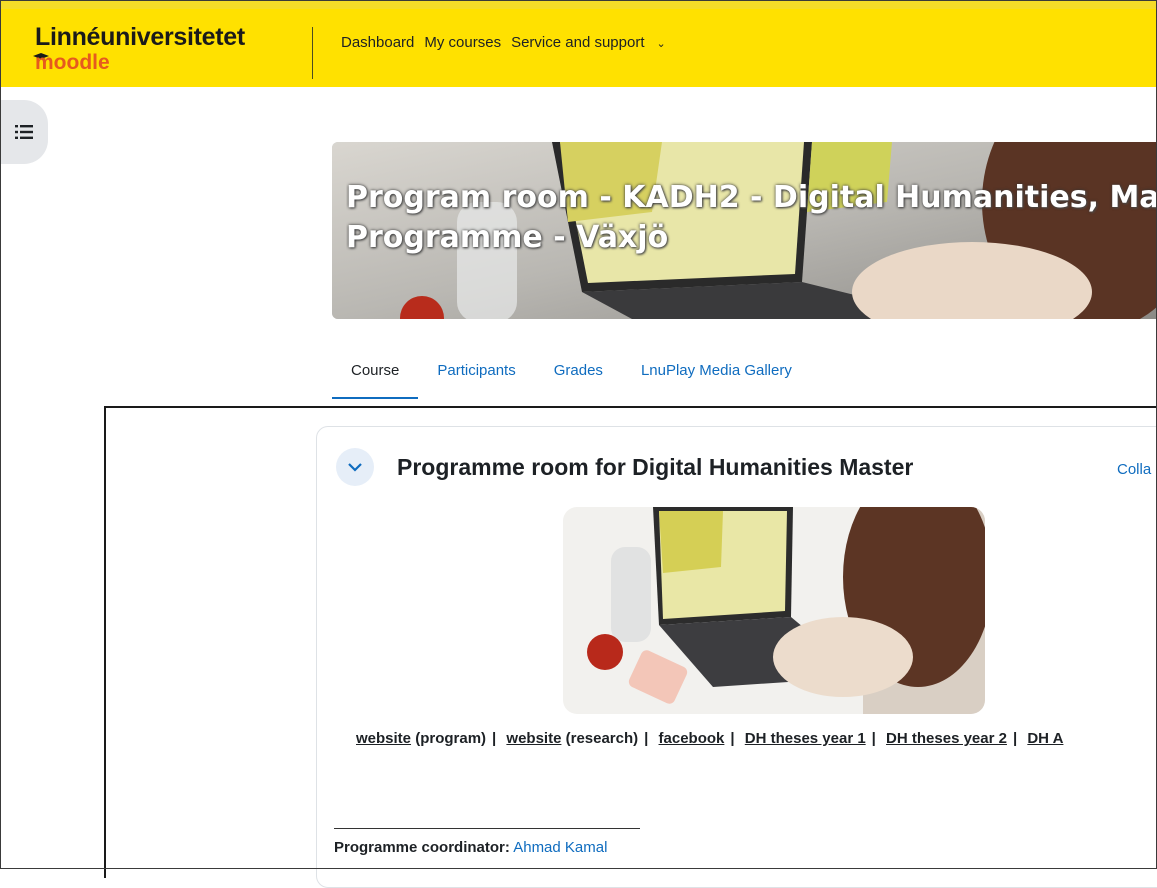  I want to click on nav-service-support: Service and support ⌄, so click(593, 42).